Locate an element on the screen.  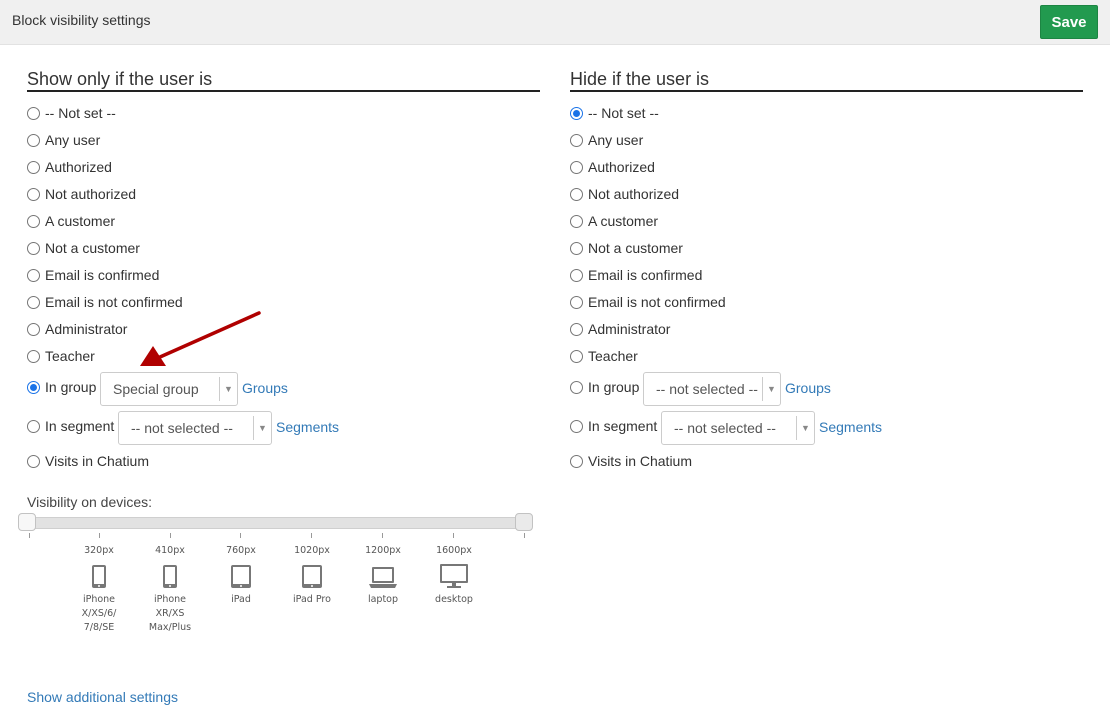
hide-option-visits-in-chatium: Visits in Chatium is located at coordinates (631, 461).